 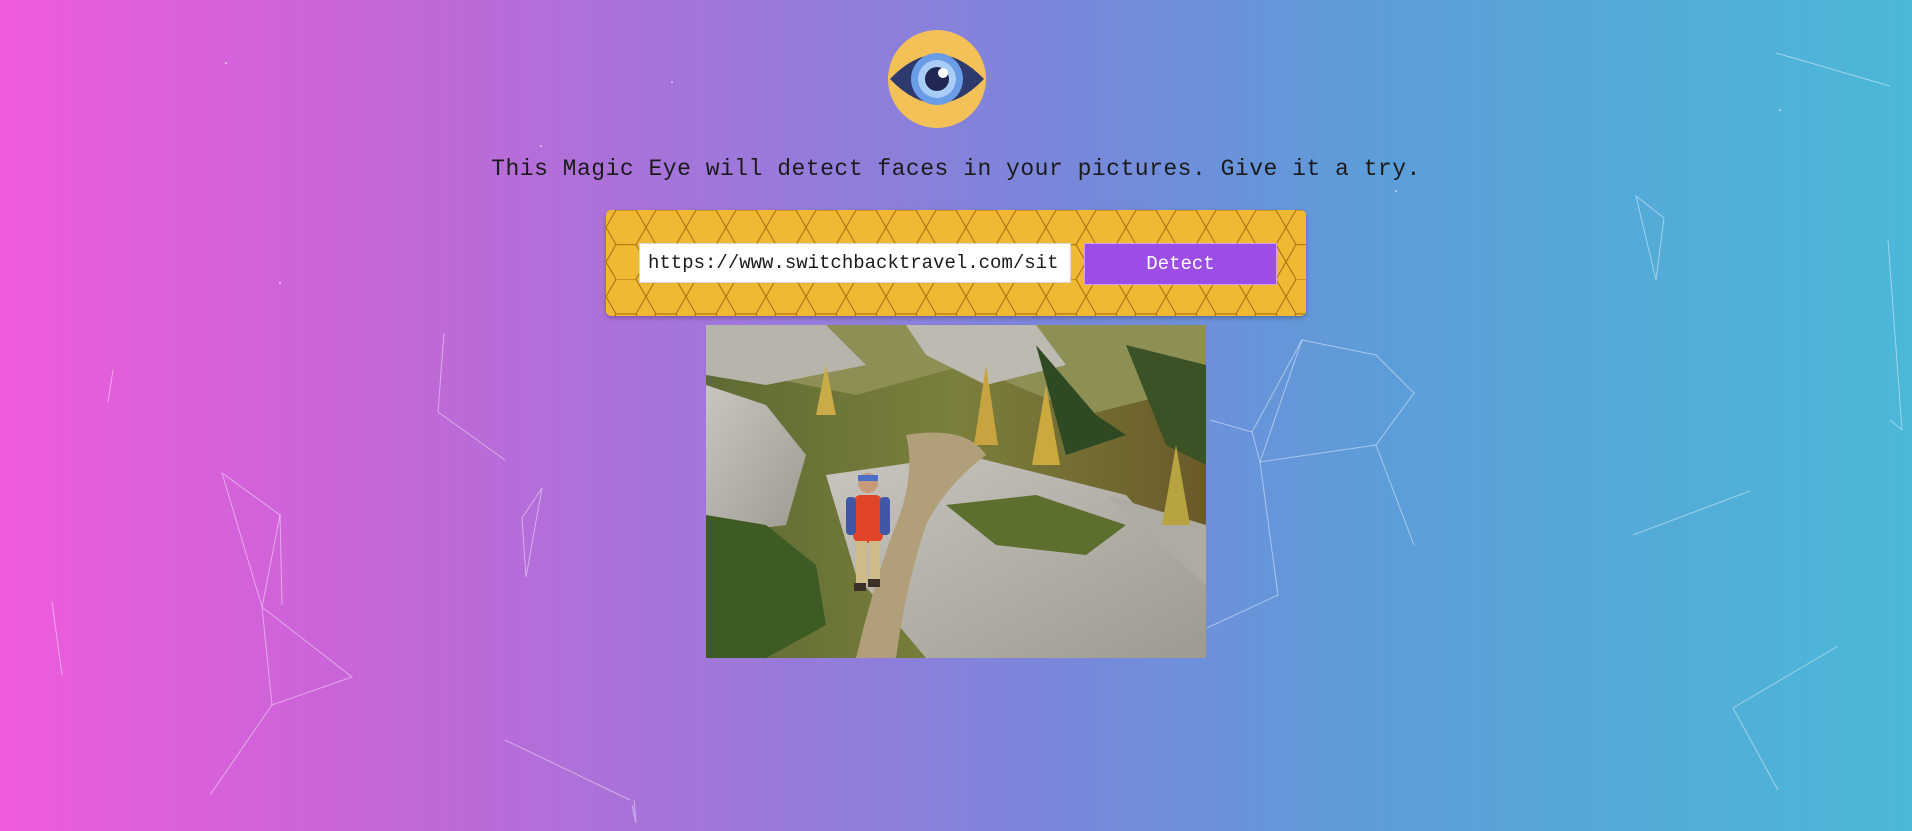 I want to click on url-search-panel: Detect, so click(x=956, y=263).